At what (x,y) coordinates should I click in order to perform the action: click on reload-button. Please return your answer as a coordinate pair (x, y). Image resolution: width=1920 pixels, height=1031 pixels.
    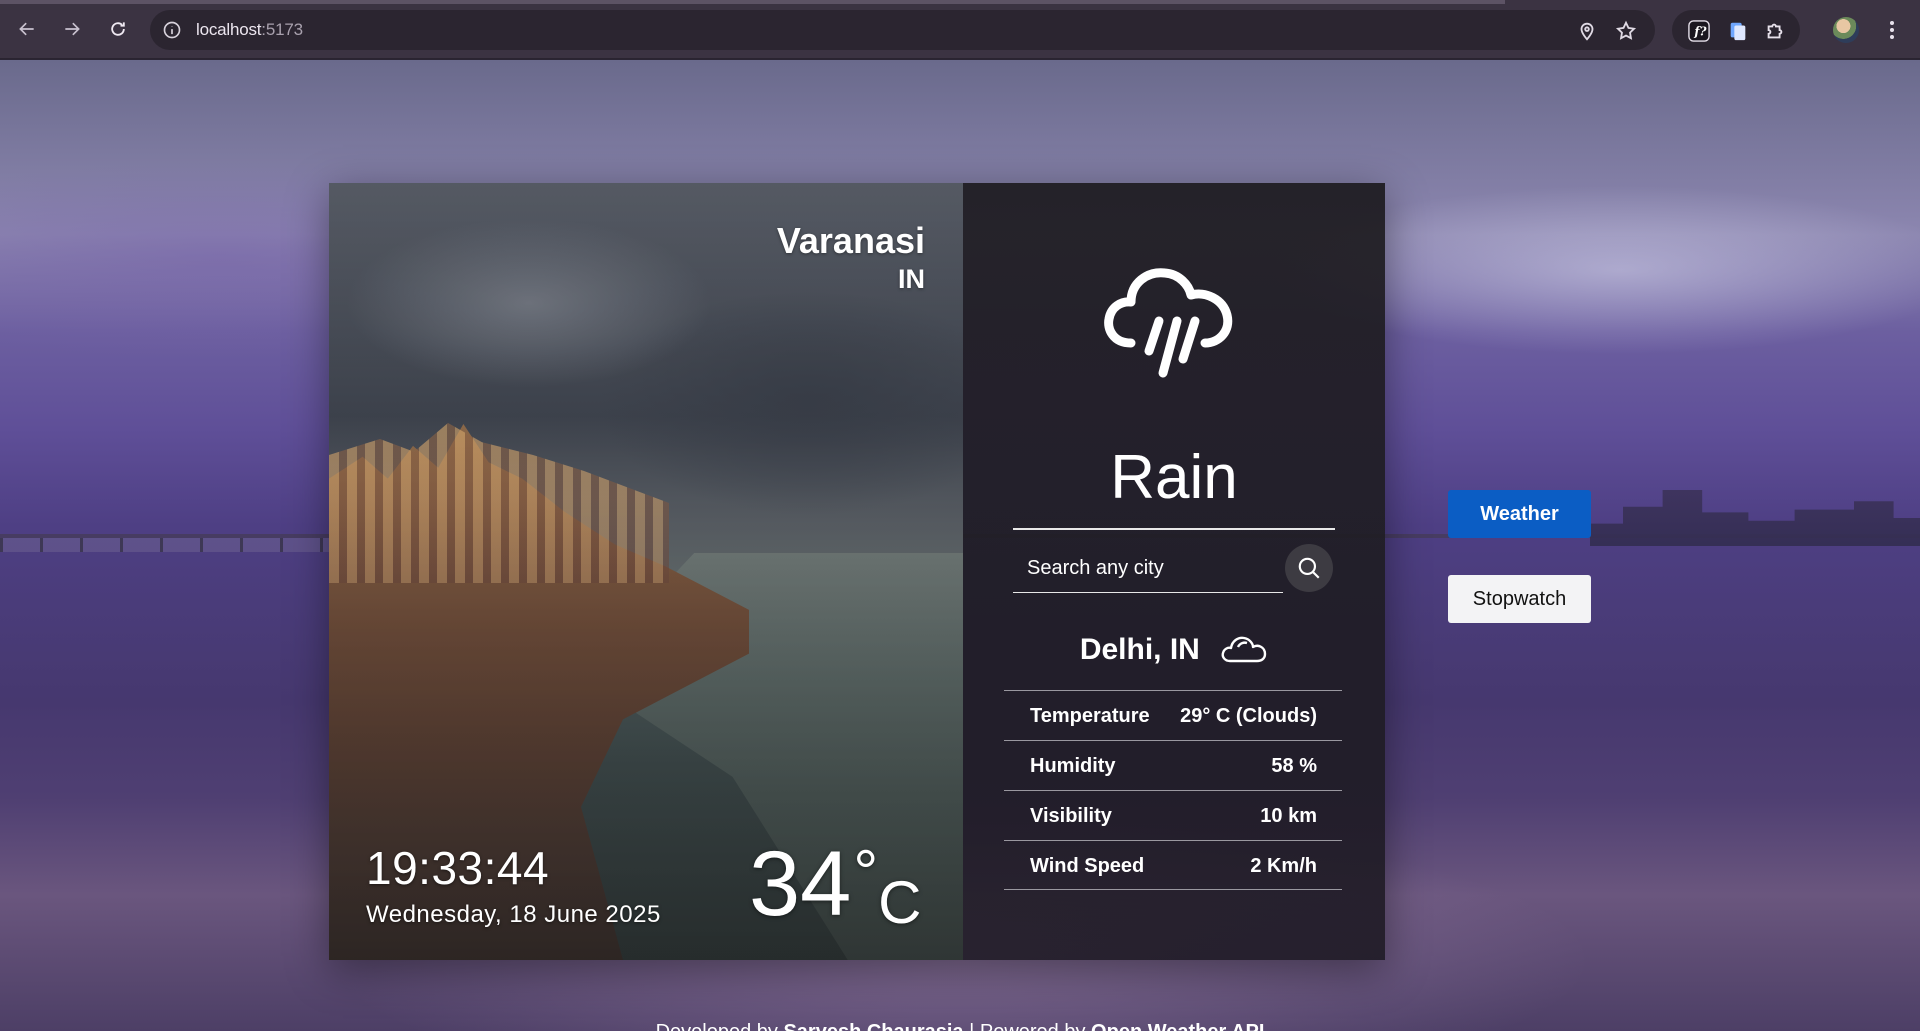
    Looking at the image, I should click on (118, 29).